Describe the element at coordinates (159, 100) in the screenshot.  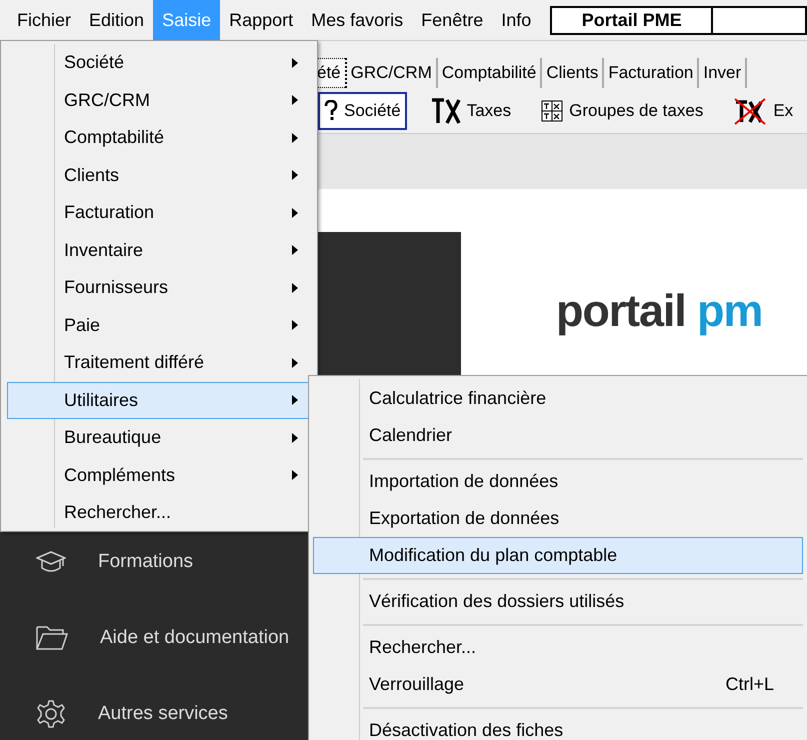
I see `menu-item: GRC/CRM` at that location.